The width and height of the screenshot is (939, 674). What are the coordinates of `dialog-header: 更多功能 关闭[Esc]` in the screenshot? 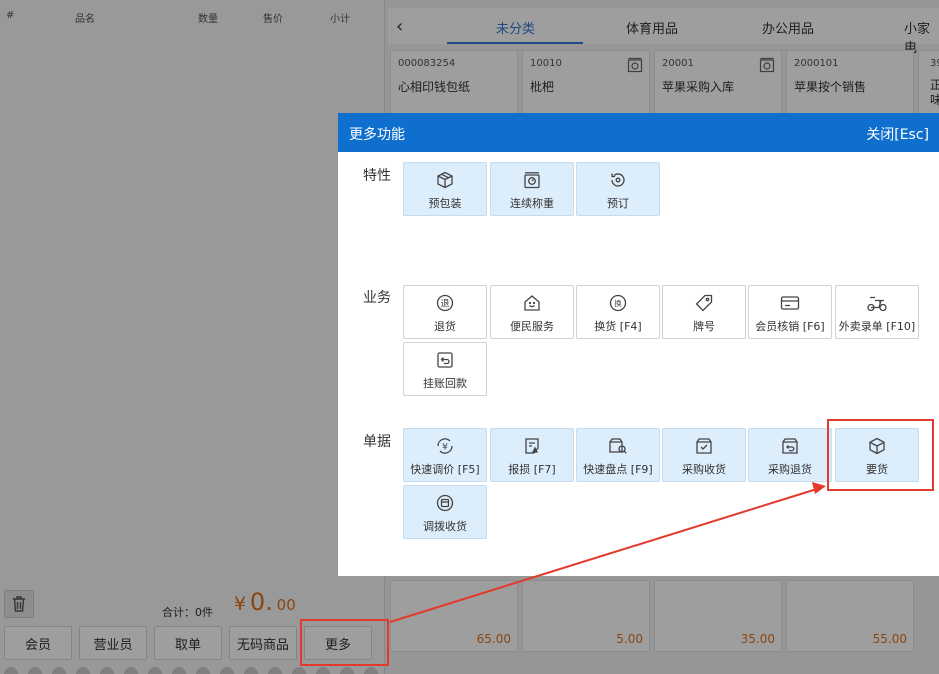 It's located at (638, 132).